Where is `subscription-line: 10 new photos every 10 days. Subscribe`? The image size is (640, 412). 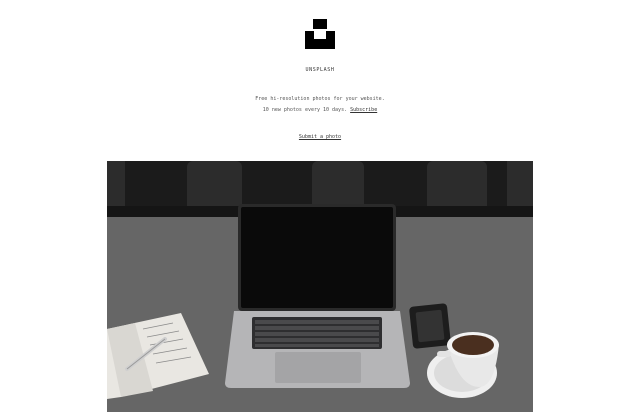
subscription-line: 10 new photos every 10 days. Subscribe is located at coordinates (320, 110).